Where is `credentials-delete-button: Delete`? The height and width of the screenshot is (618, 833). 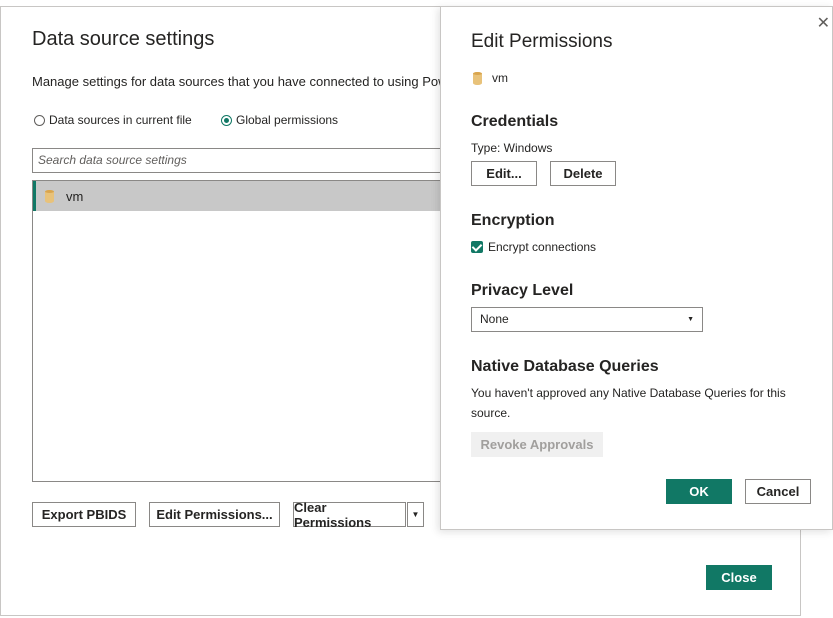 credentials-delete-button: Delete is located at coordinates (583, 173).